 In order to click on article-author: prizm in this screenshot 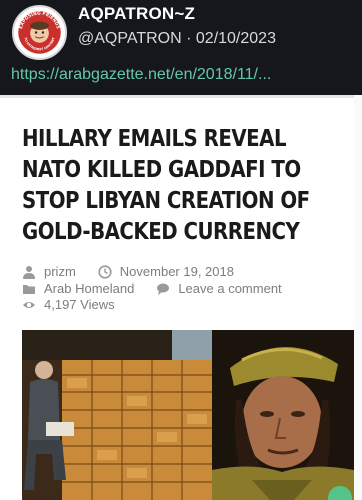, I will do `click(60, 271)`.